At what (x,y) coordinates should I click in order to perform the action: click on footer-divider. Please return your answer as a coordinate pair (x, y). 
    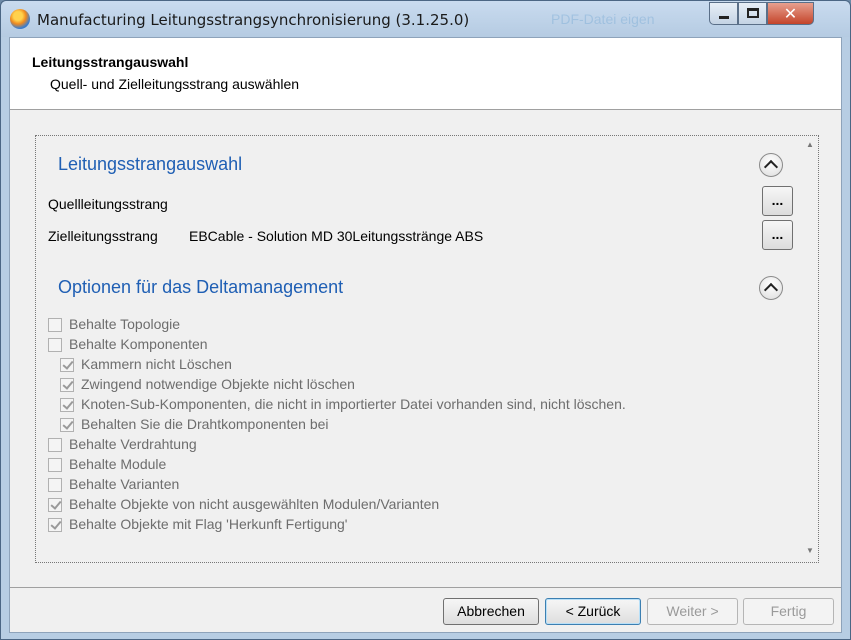
    Looking at the image, I should click on (425, 587).